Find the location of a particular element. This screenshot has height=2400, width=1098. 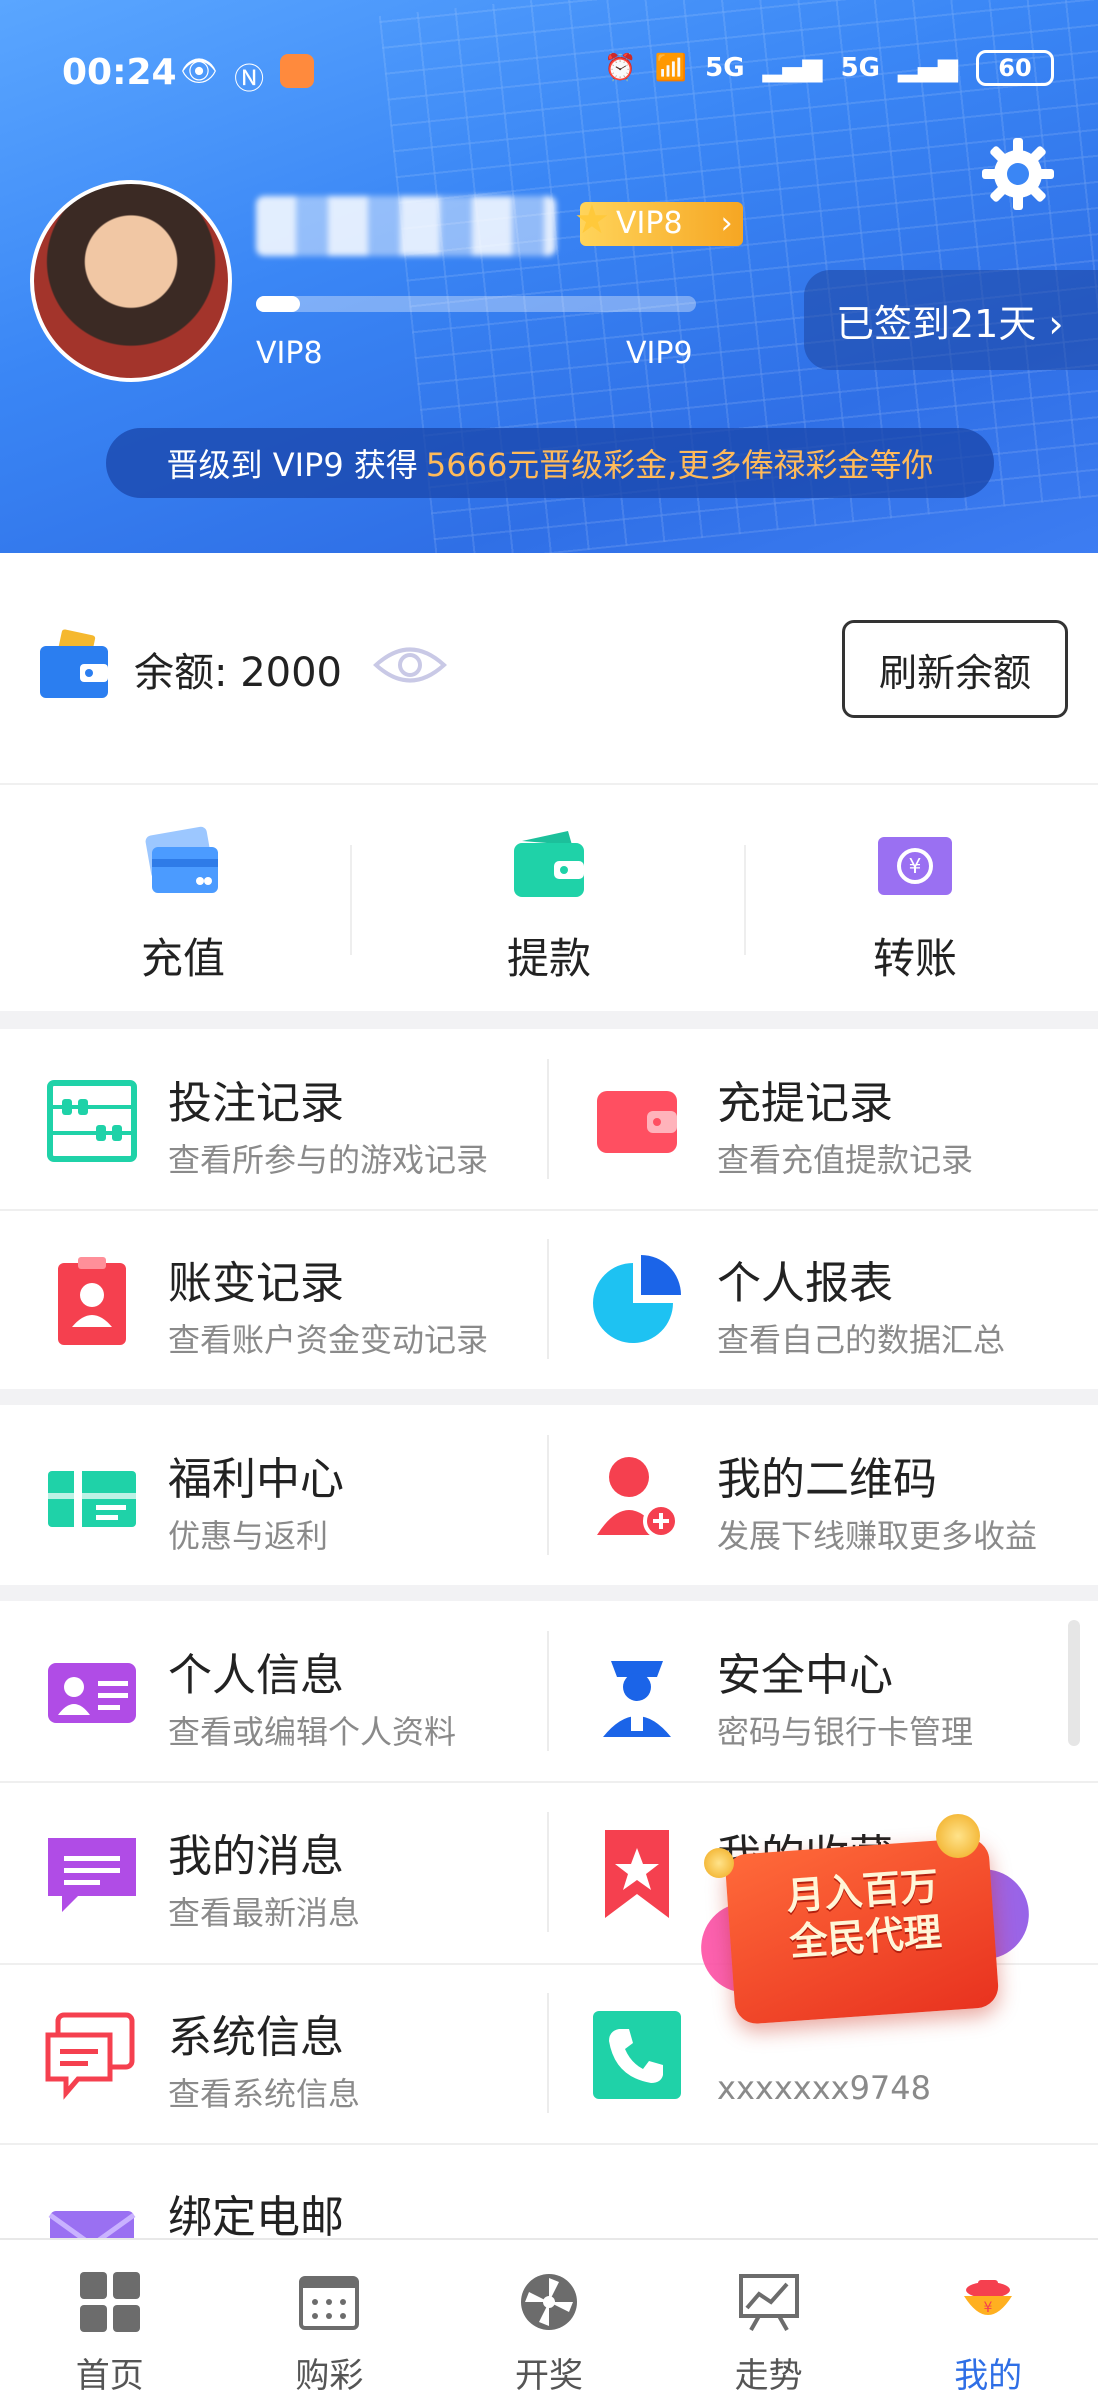

transfer-action: ¥ 转账 is located at coordinates (915, 899).